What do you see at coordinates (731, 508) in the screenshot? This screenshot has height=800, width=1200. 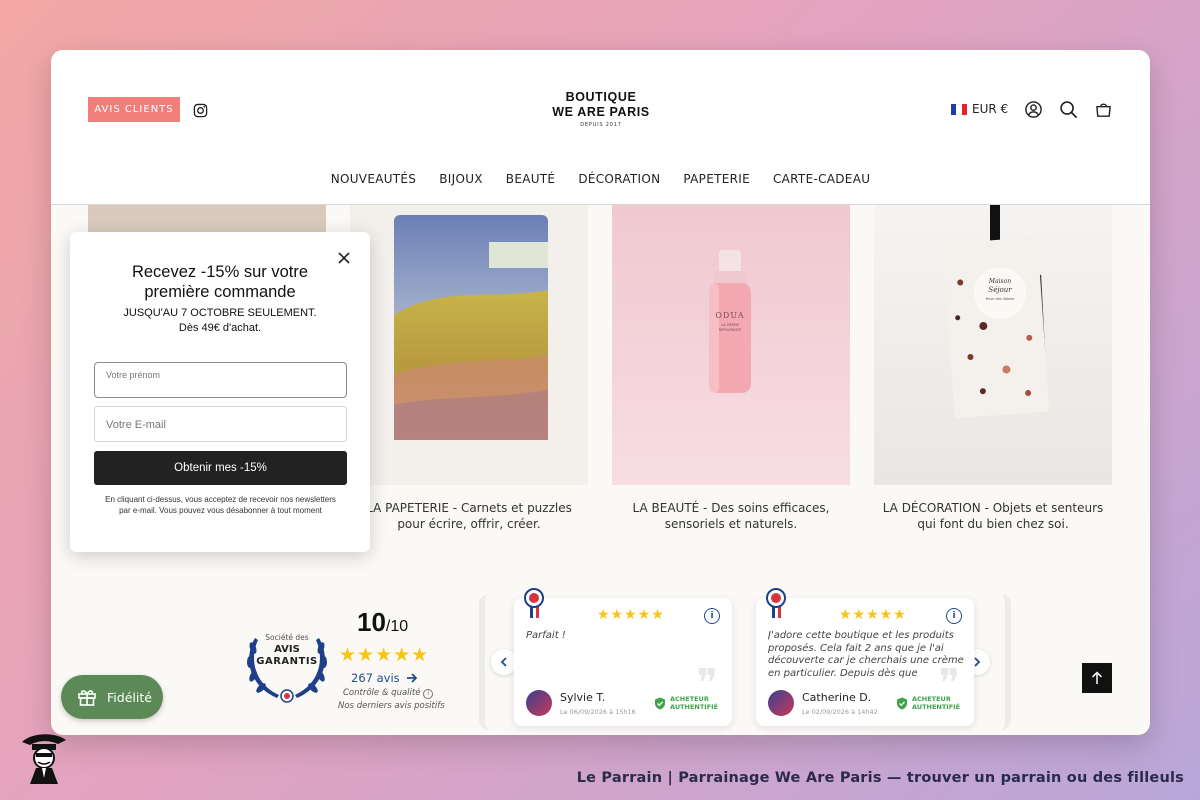 I see `caption-beaute-line1: LA BEAUTÉ - Des soins efficaces,` at bounding box center [731, 508].